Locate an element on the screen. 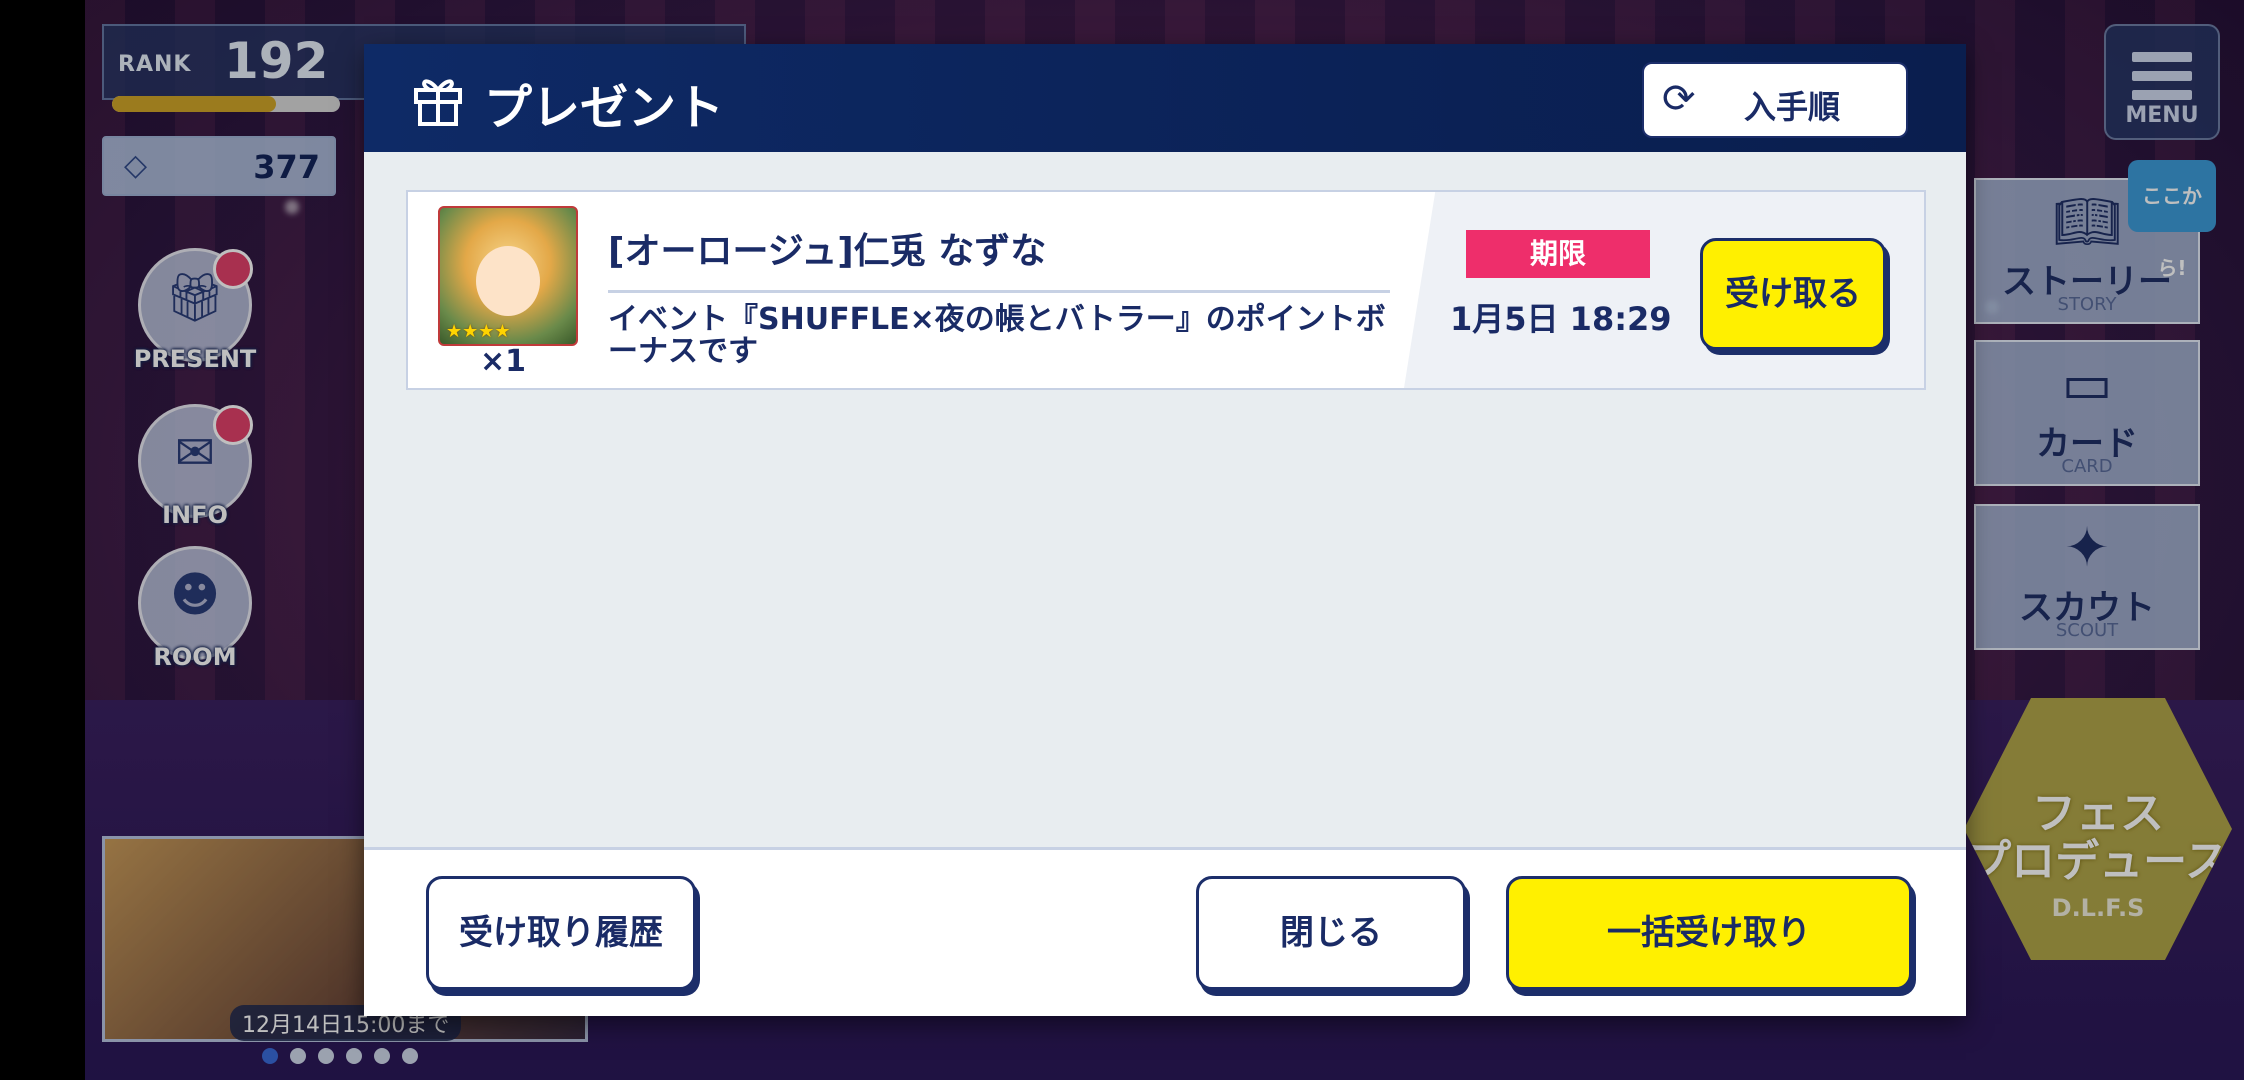  item-quantity: ×1 is located at coordinates (503, 361).